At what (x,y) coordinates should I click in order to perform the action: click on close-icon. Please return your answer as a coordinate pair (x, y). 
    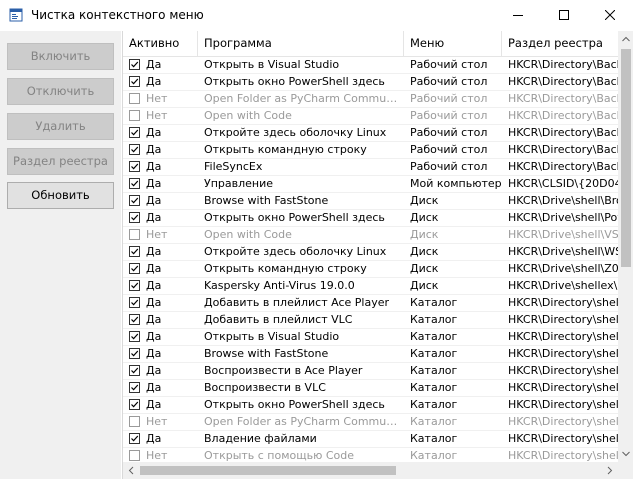
    Looking at the image, I should click on (610, 15).